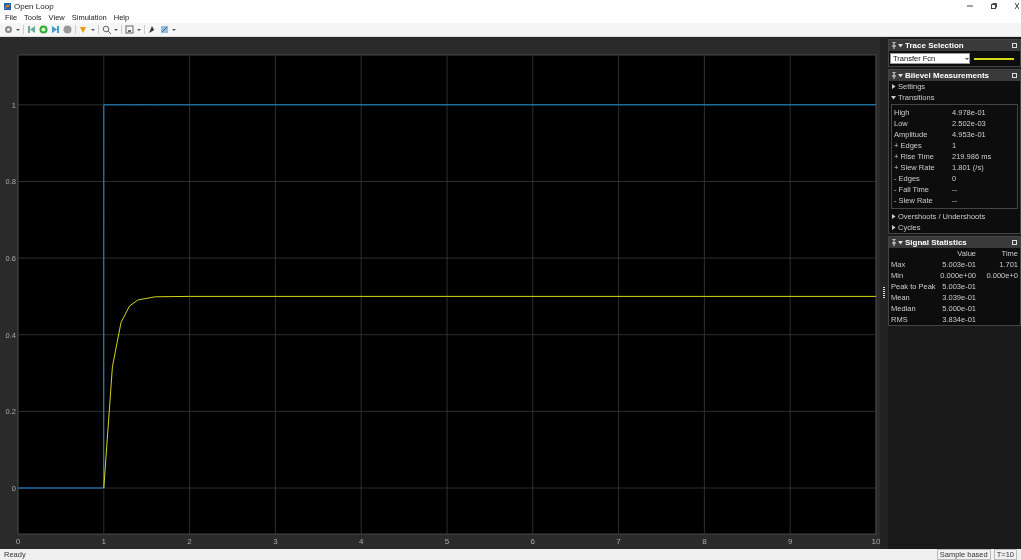  I want to click on panel-title: Signal Statistics, so click(936, 242).